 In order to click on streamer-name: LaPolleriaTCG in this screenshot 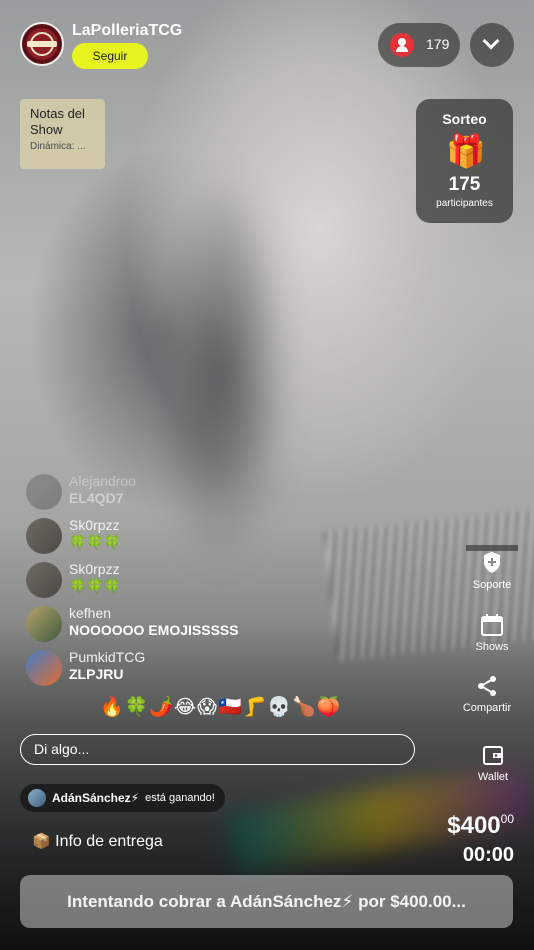, I will do `click(127, 31)`.